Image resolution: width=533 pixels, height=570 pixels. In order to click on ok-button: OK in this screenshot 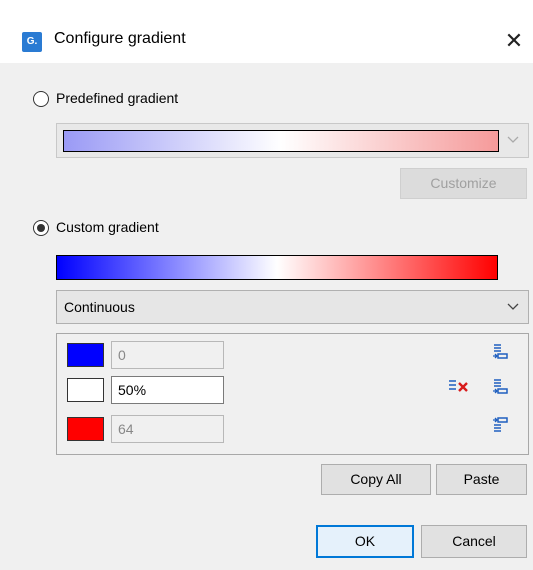, I will do `click(365, 541)`.